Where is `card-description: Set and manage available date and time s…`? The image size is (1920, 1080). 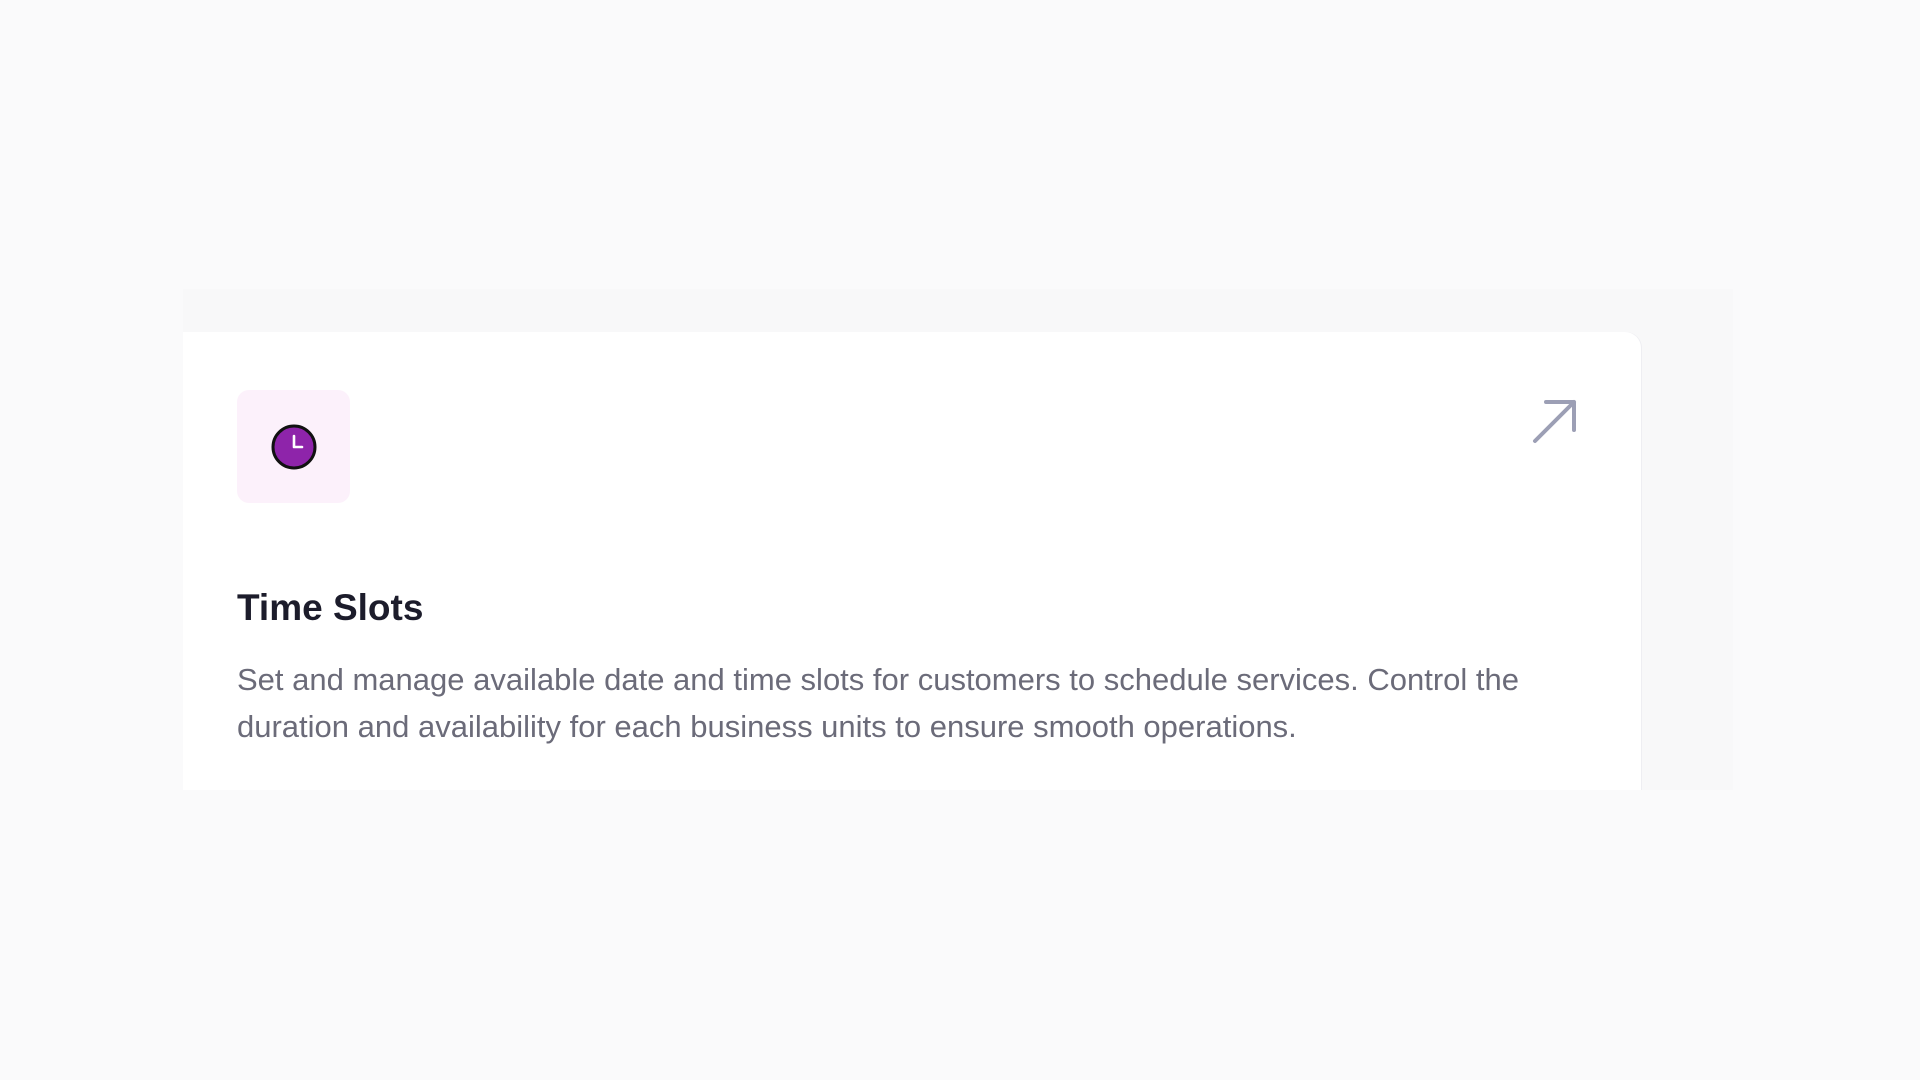
card-description: Set and manage available date and time s… is located at coordinates (878, 703).